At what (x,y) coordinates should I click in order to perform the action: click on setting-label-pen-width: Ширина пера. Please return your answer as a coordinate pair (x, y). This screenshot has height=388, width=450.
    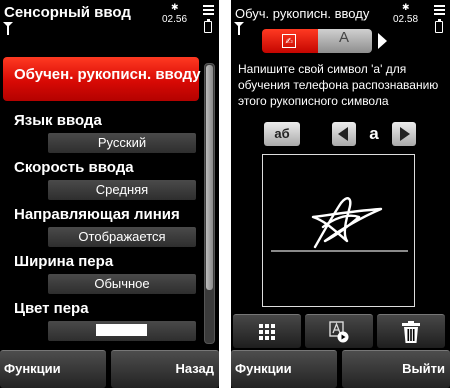
    Looking at the image, I should click on (63, 261).